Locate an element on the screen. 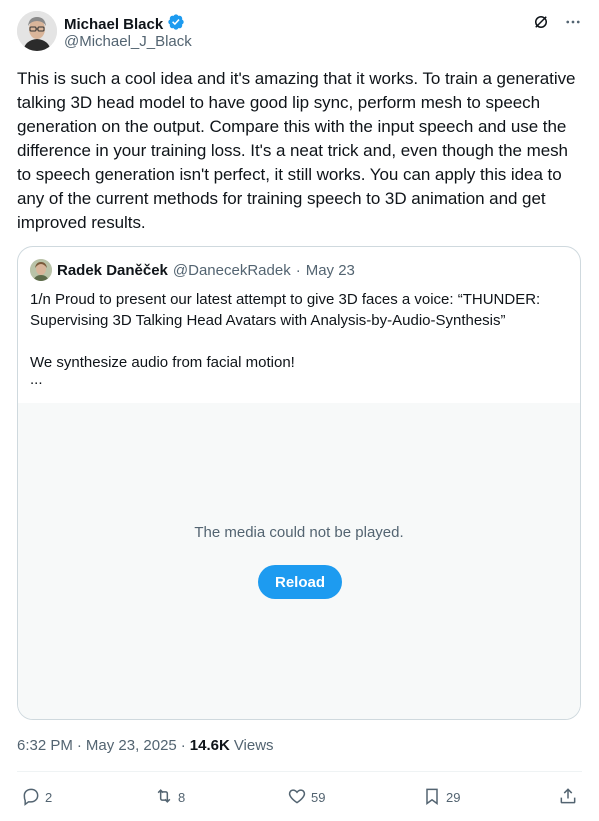 The width and height of the screenshot is (599, 821). repost-icon is located at coordinates (164, 797).